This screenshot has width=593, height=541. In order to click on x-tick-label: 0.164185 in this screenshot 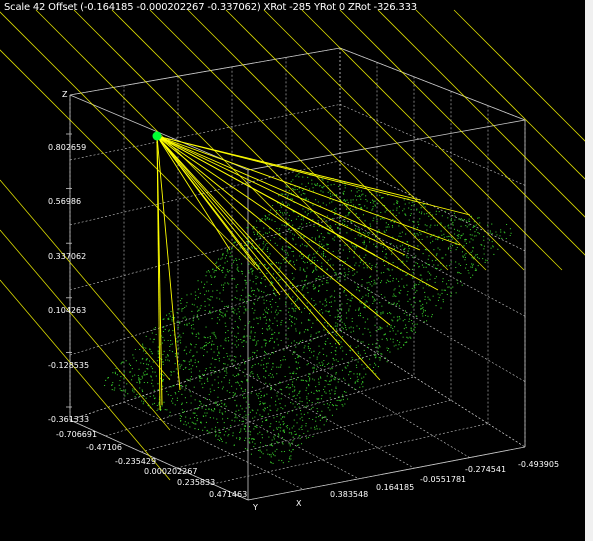, I will do `click(395, 487)`.